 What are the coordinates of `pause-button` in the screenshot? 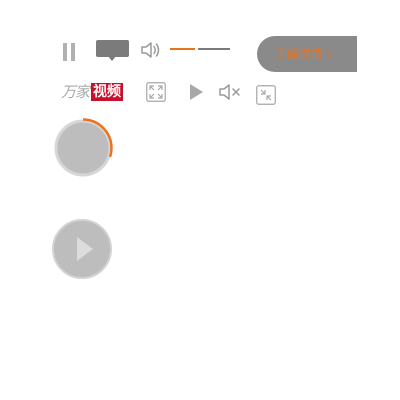 It's located at (69, 52).